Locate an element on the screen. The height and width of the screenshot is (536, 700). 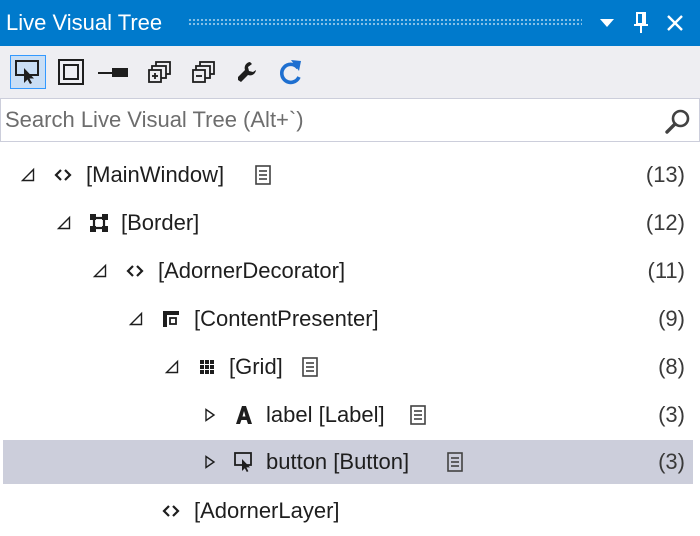
descendant-count: (8) is located at coordinates (671, 366).